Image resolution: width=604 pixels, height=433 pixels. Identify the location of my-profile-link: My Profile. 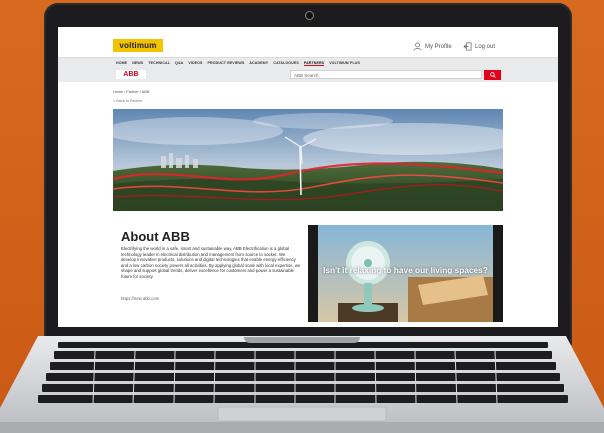
(432, 46).